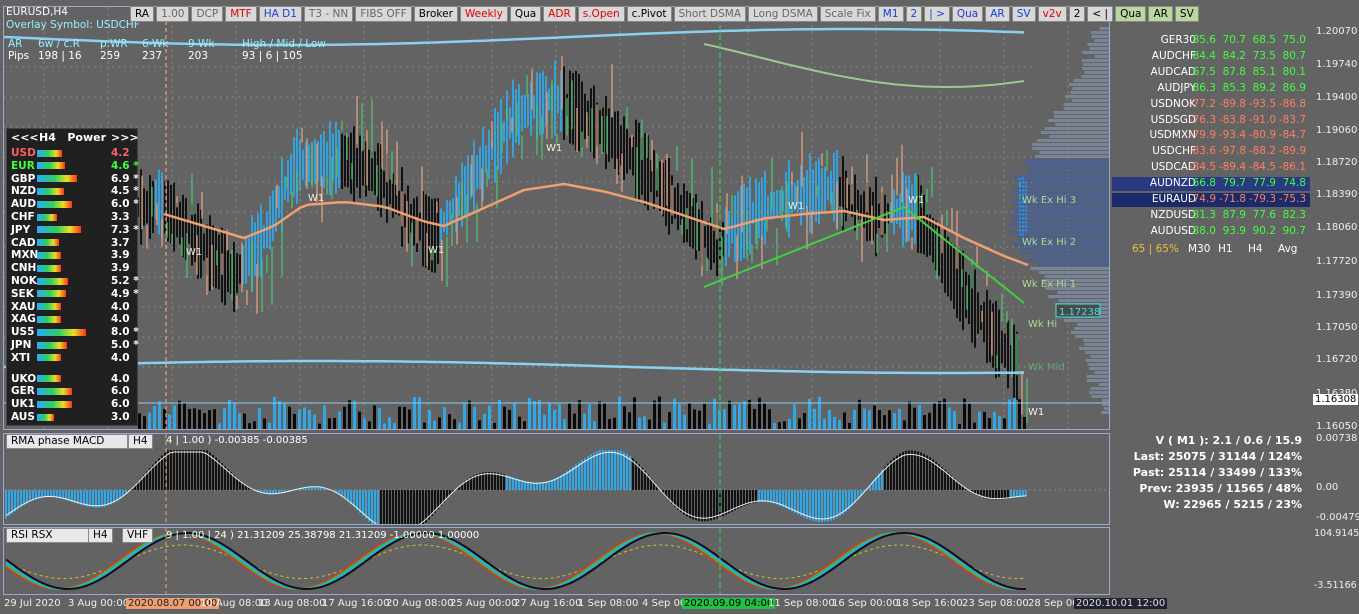 The height and width of the screenshot is (614, 1359). Describe the element at coordinates (1232, 199) in the screenshot. I see `strength-value: -71.8` at that location.